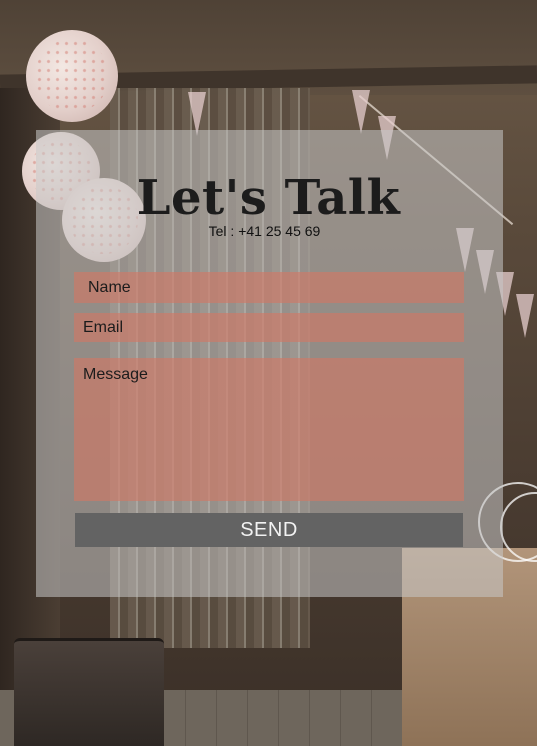  I want to click on phone-number: Tel : +41 25 45 69, so click(264, 231).